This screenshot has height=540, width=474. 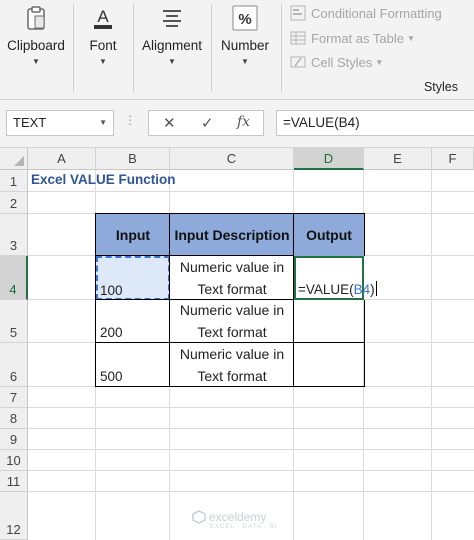 What do you see at coordinates (14, 181) in the screenshot?
I see `row-header-1: 1` at bounding box center [14, 181].